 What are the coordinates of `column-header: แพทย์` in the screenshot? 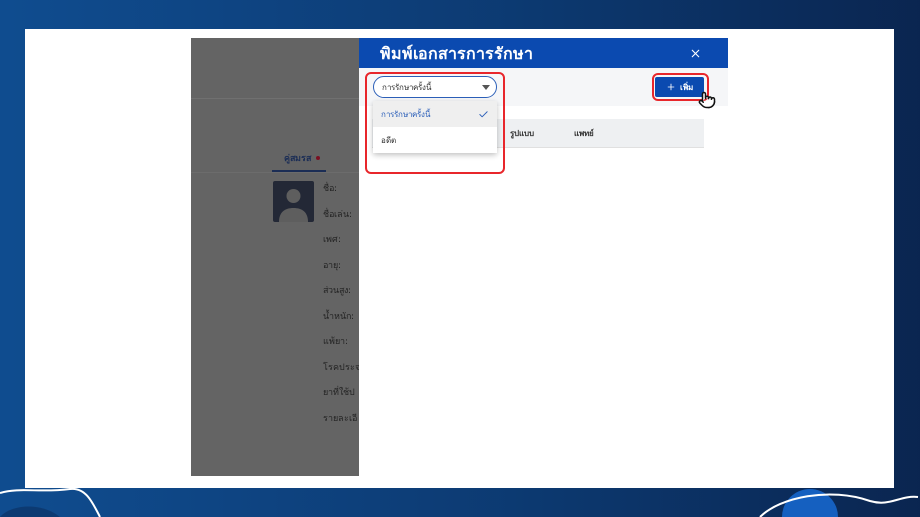 It's located at (584, 134).